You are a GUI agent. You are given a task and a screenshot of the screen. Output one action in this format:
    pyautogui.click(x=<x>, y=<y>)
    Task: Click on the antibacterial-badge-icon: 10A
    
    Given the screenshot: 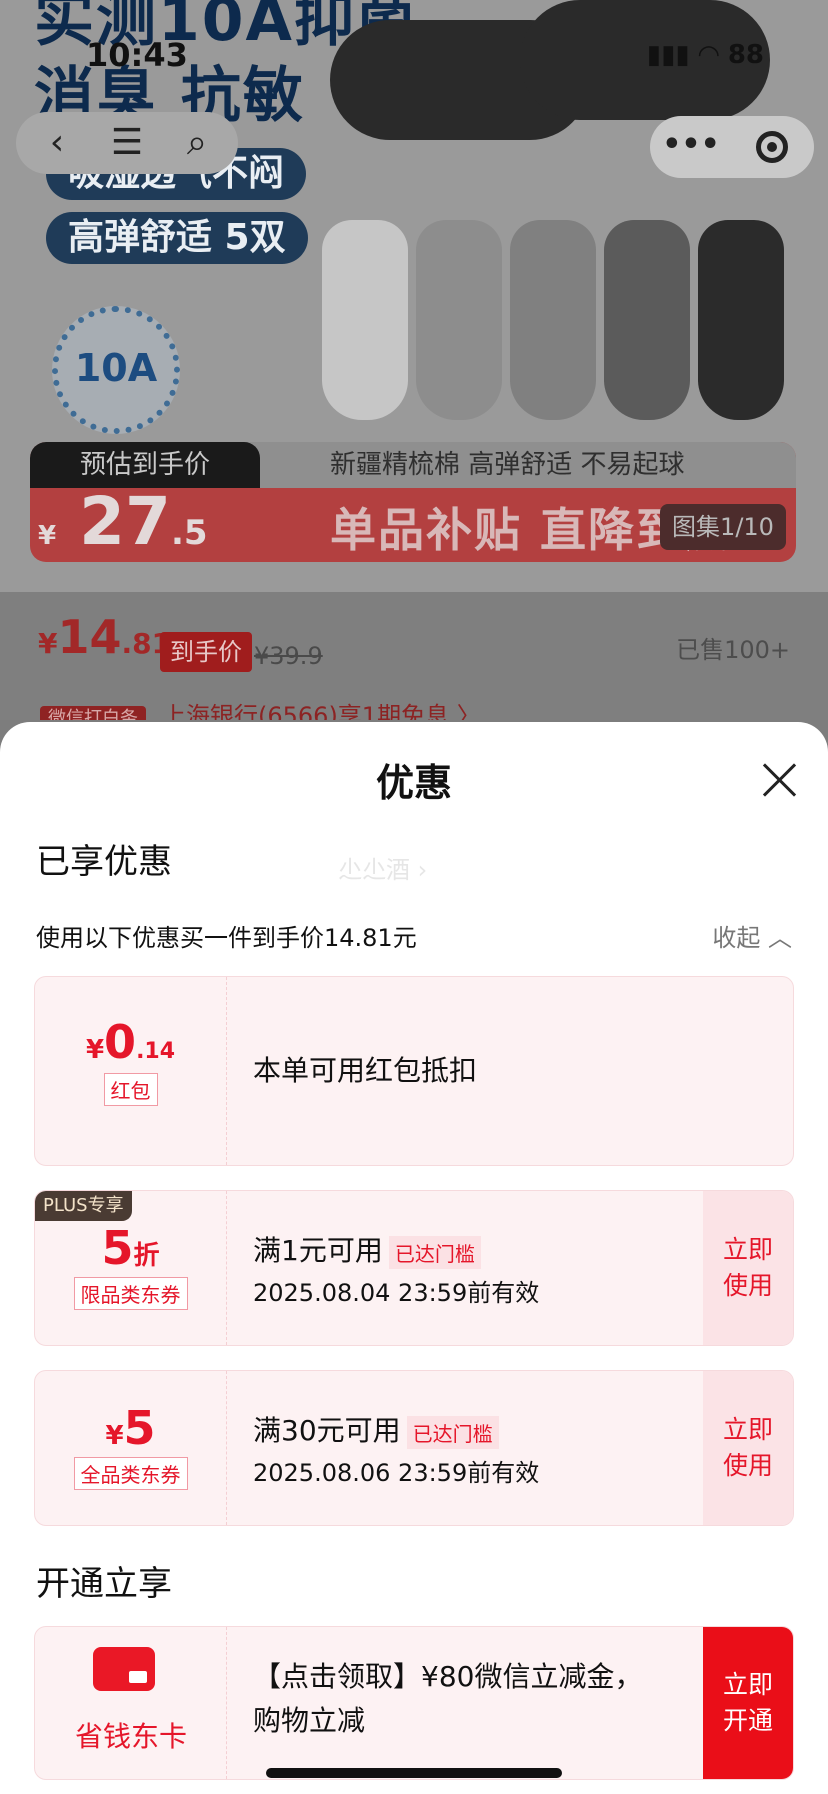 What is the action you would take?
    pyautogui.click(x=116, y=370)
    